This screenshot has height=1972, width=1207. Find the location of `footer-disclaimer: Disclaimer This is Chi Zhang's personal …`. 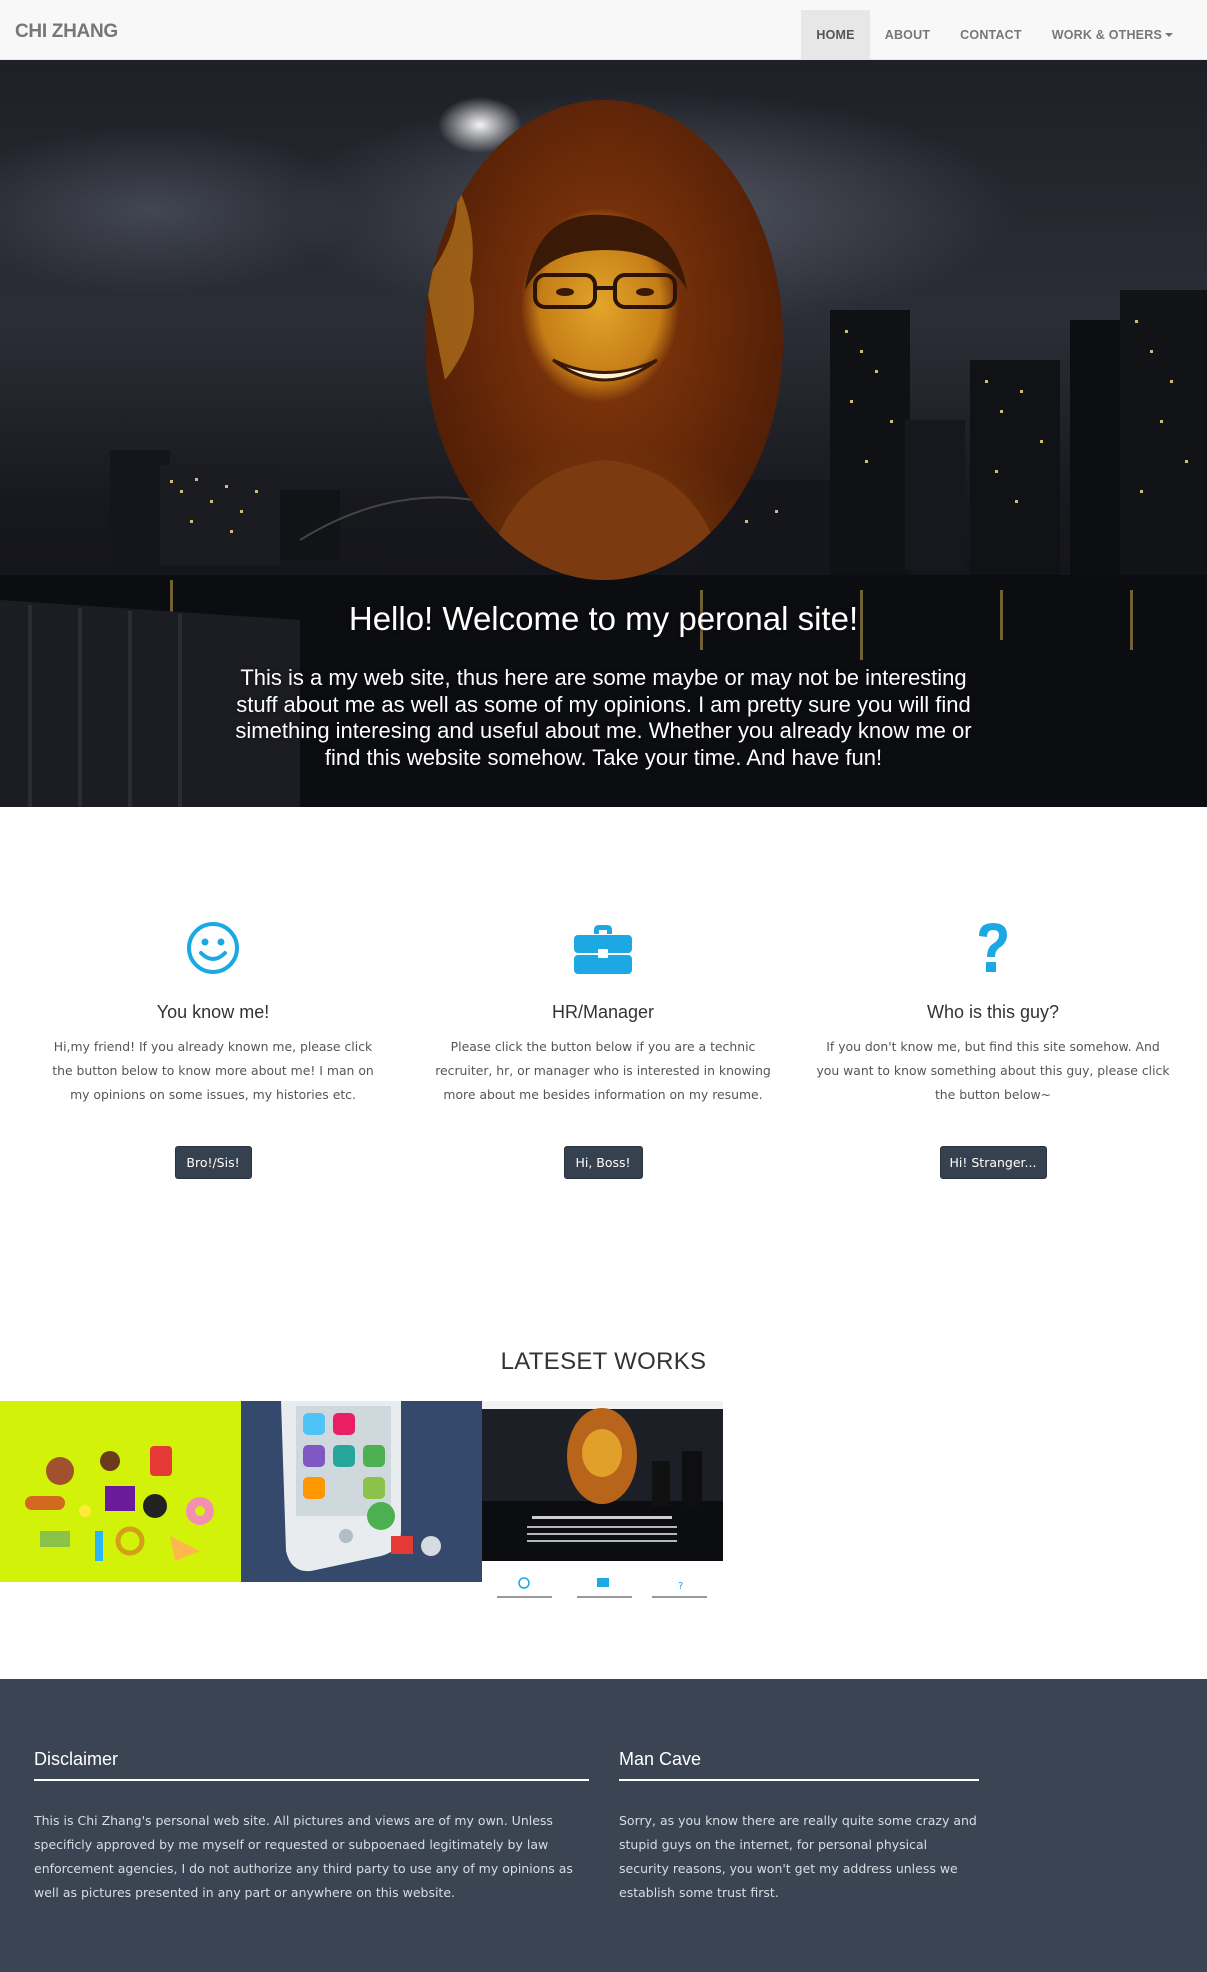

footer-disclaimer: Disclaimer This is Chi Zhang's personal … is located at coordinates (311, 1827).